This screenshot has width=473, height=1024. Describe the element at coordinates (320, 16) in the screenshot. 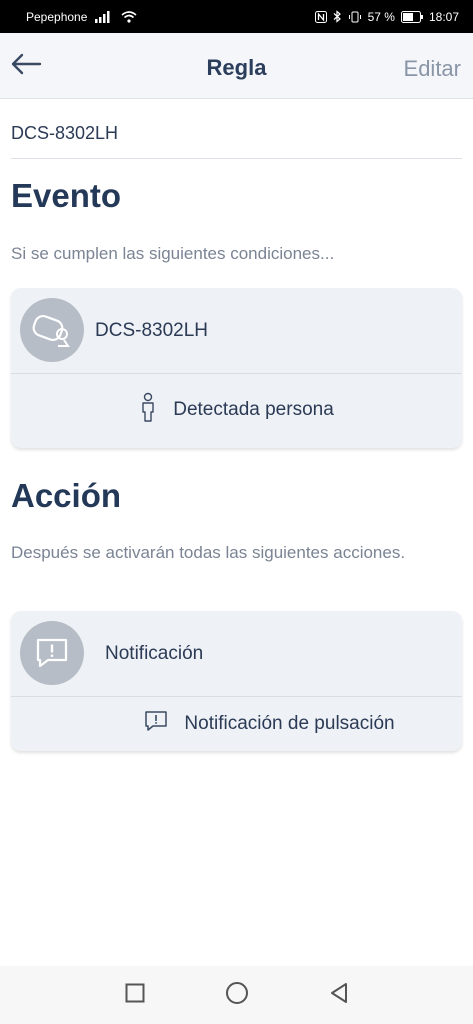

I see `nfc-icon` at that location.